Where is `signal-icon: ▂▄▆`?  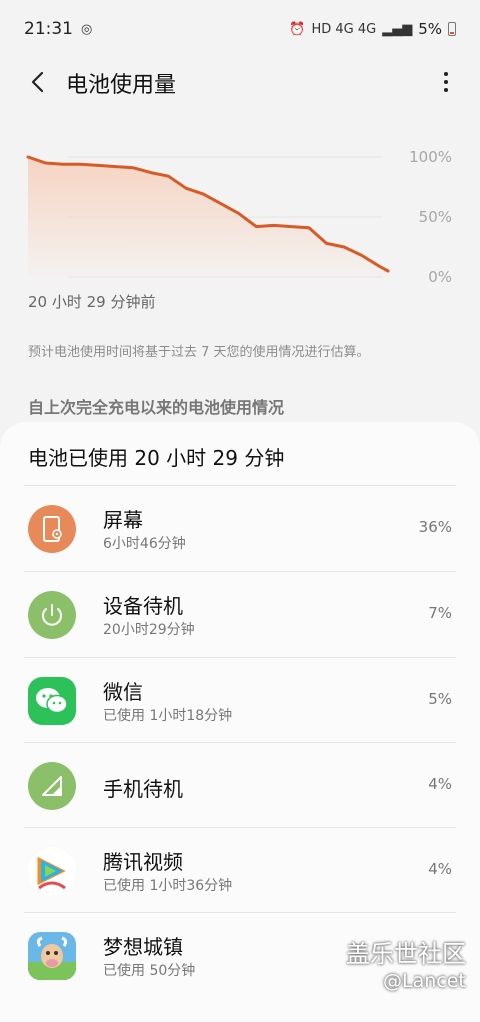 signal-icon: ▂▄▆ is located at coordinates (397, 29).